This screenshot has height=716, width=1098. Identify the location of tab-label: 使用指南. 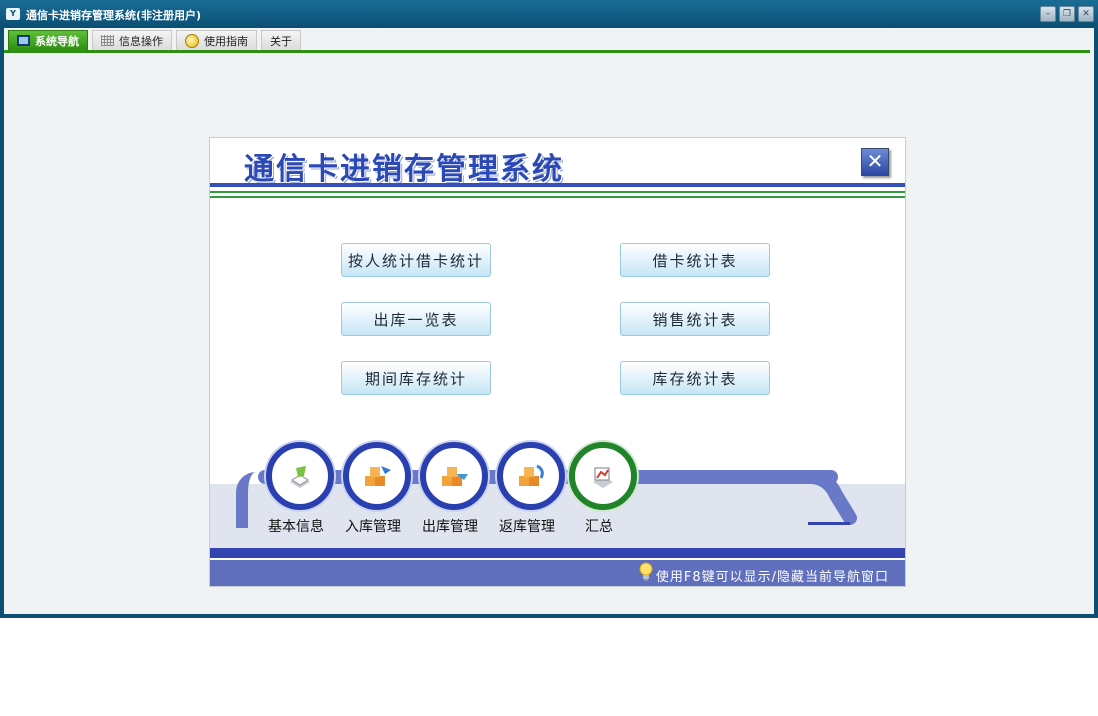
(226, 41).